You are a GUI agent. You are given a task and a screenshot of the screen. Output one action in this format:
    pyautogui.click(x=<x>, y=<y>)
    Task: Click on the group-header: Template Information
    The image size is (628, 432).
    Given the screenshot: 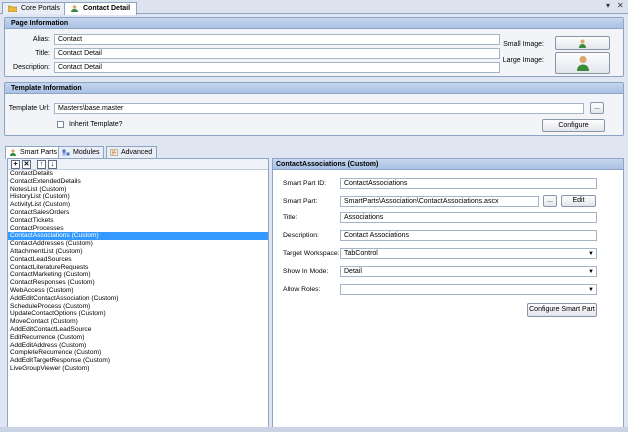 What is the action you would take?
    pyautogui.click(x=314, y=88)
    